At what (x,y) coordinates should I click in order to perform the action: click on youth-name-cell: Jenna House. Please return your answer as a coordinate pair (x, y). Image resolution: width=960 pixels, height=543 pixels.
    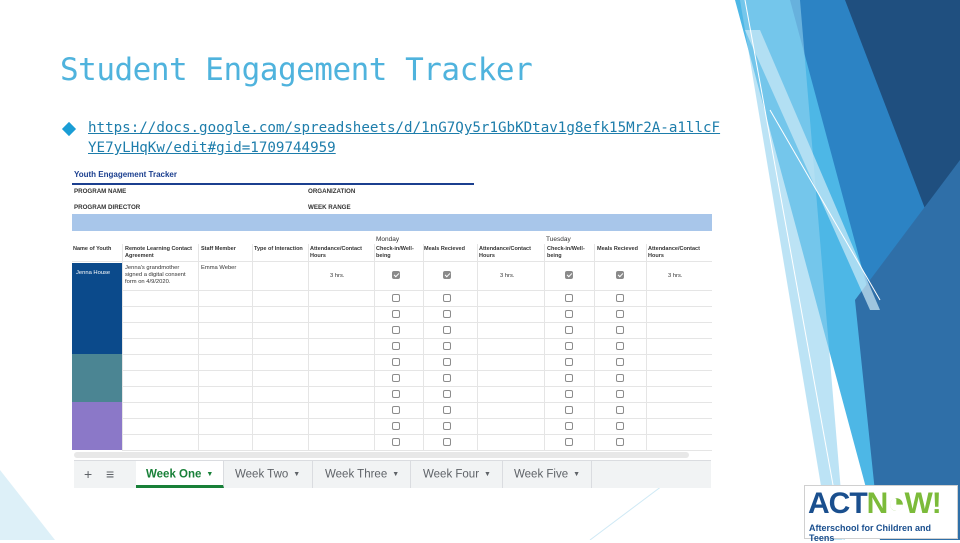
    Looking at the image, I should click on (97, 276).